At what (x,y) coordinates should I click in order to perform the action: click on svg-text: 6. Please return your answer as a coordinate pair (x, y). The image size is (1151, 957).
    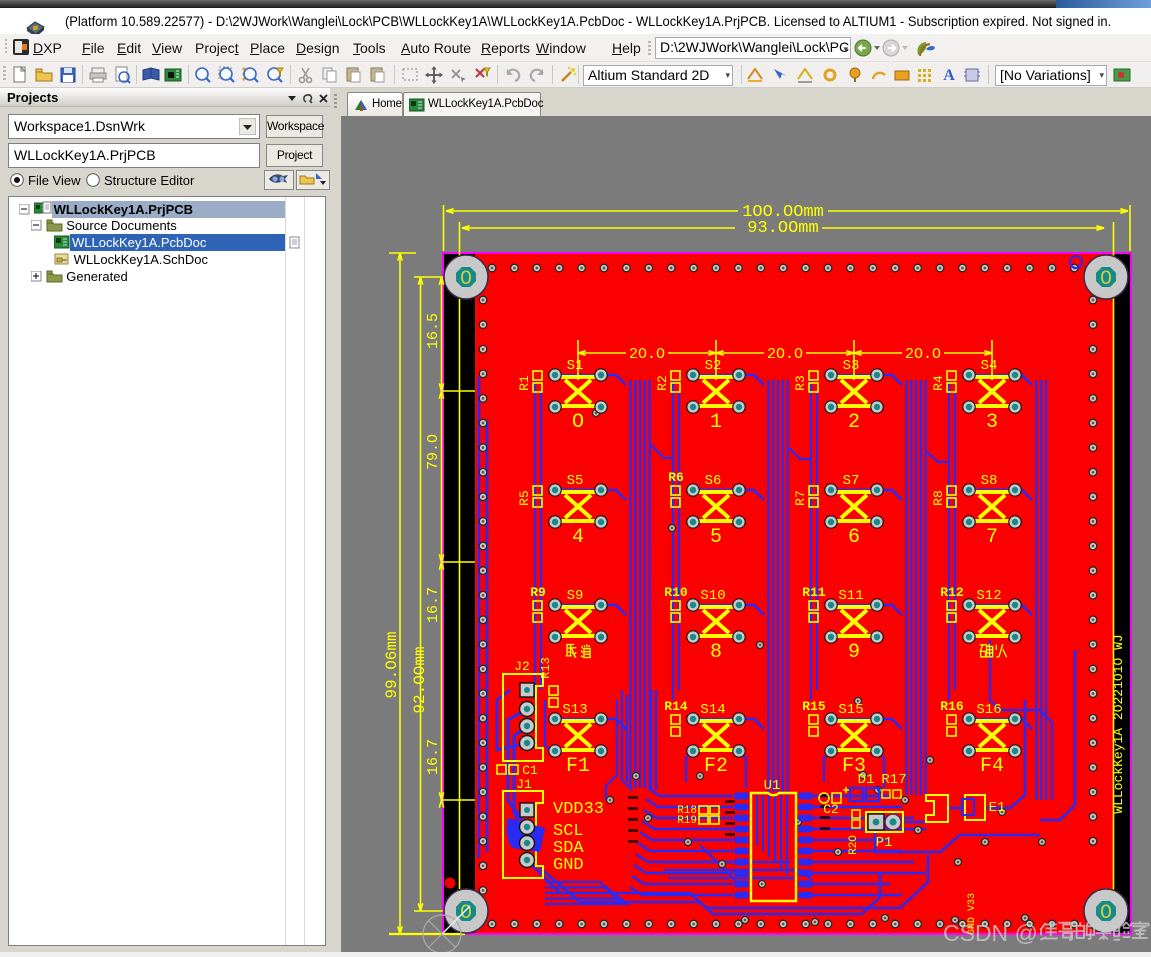
    Looking at the image, I should click on (854, 537).